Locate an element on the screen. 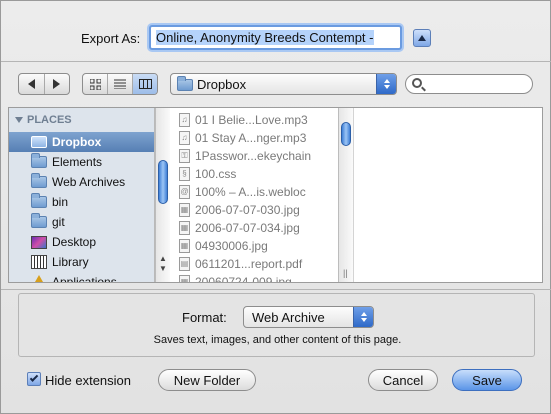 The height and width of the screenshot is (414, 551). sidebar-item-label: Dropbox is located at coordinates (77, 142).